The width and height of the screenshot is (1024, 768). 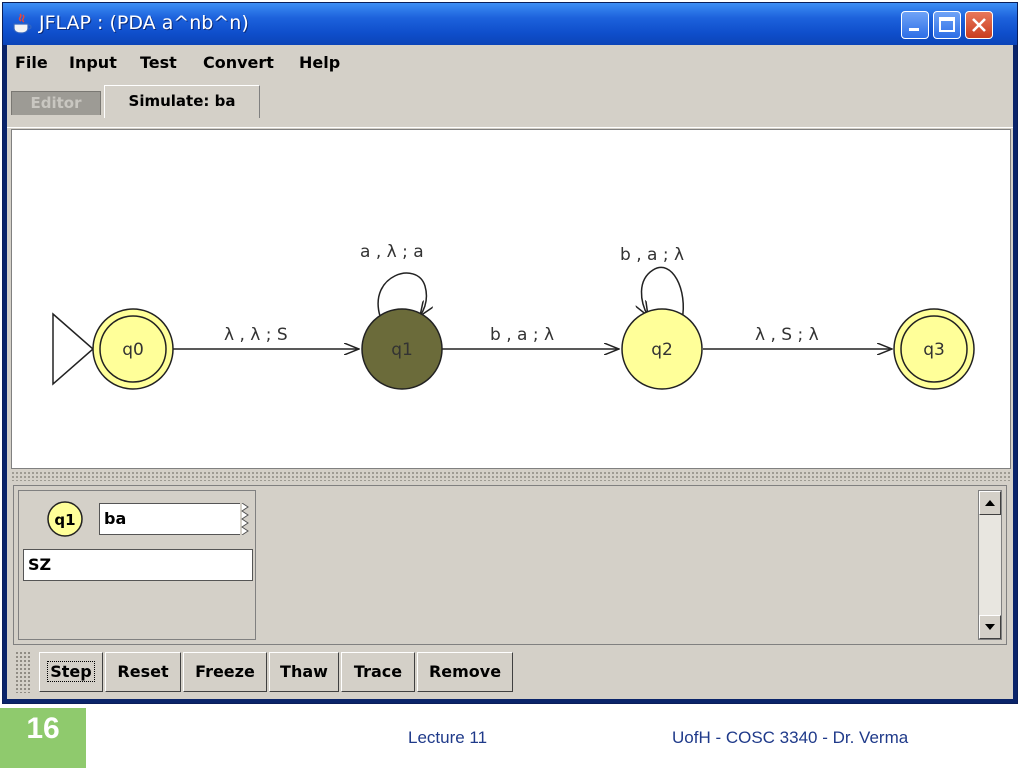 I want to click on state-q0: q0, so click(x=133, y=349).